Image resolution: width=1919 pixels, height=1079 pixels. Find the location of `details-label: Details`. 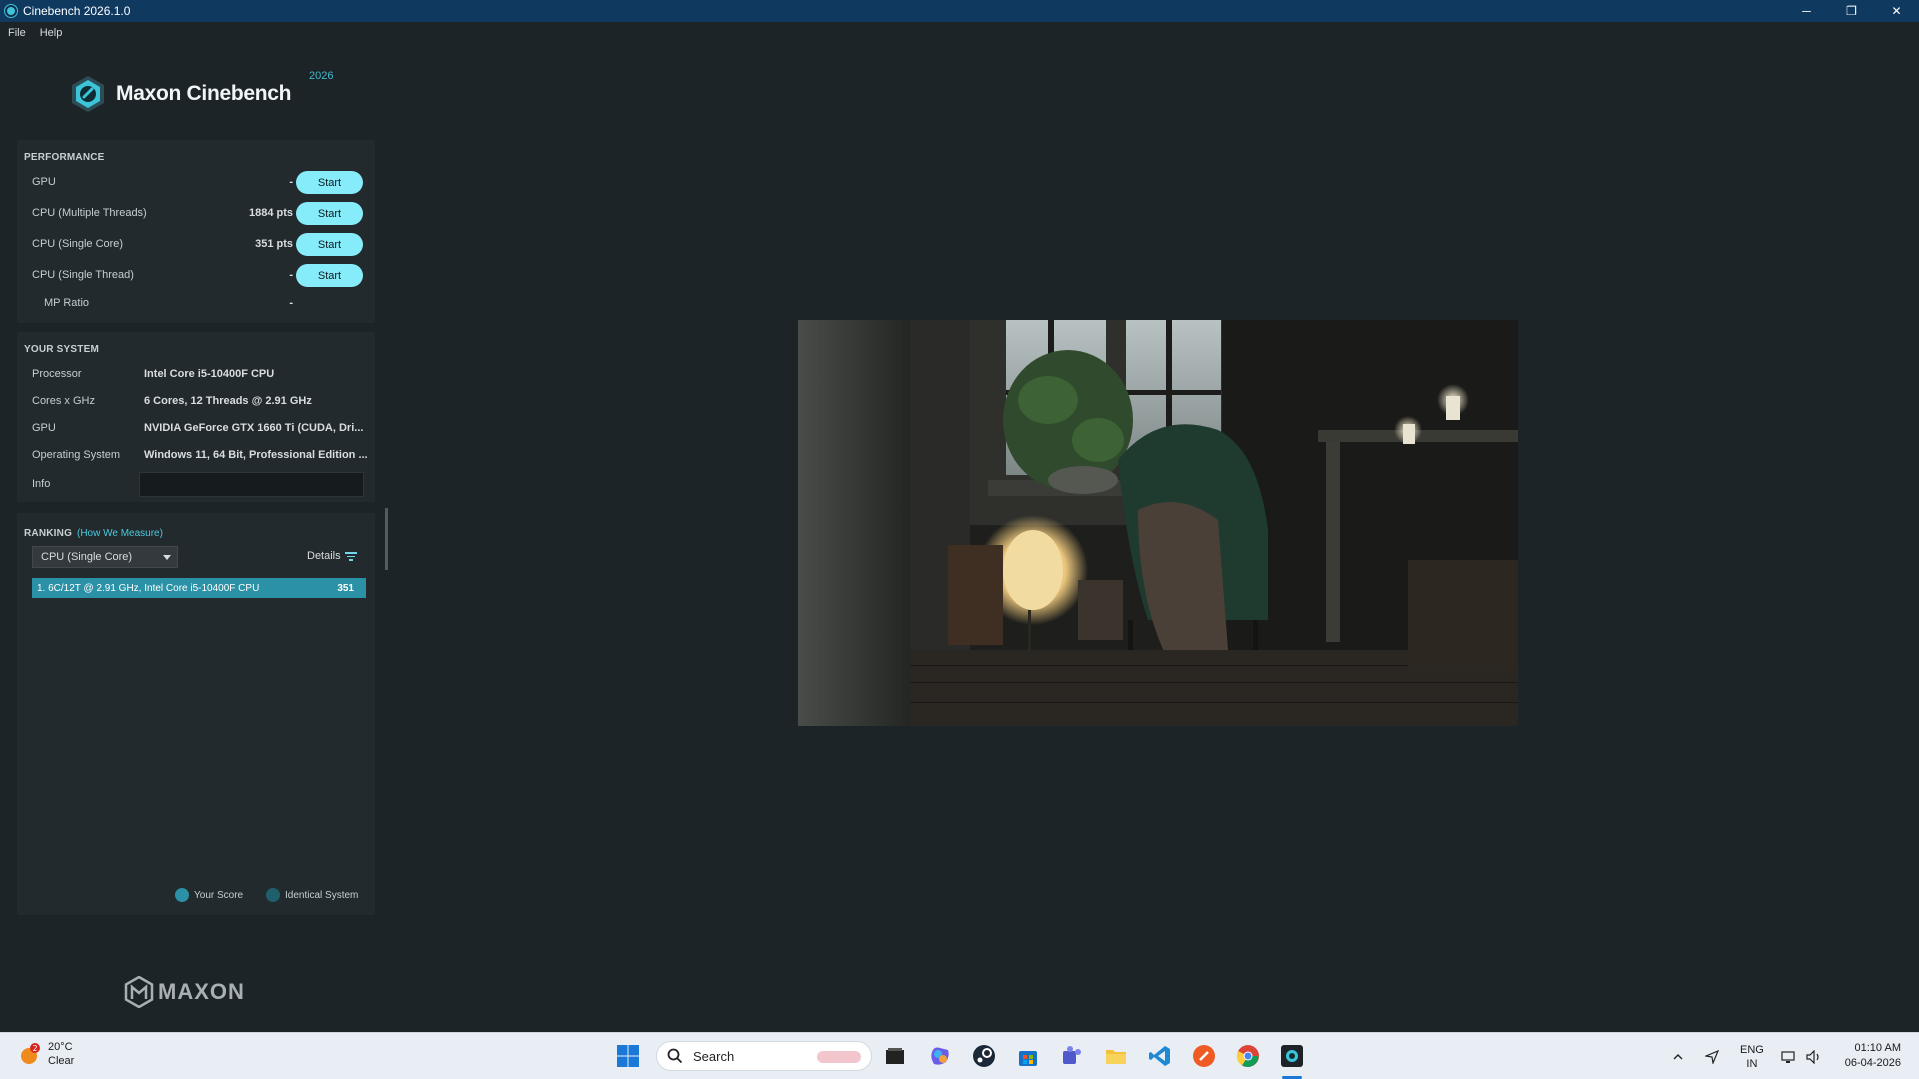

details-label: Details is located at coordinates (324, 556).